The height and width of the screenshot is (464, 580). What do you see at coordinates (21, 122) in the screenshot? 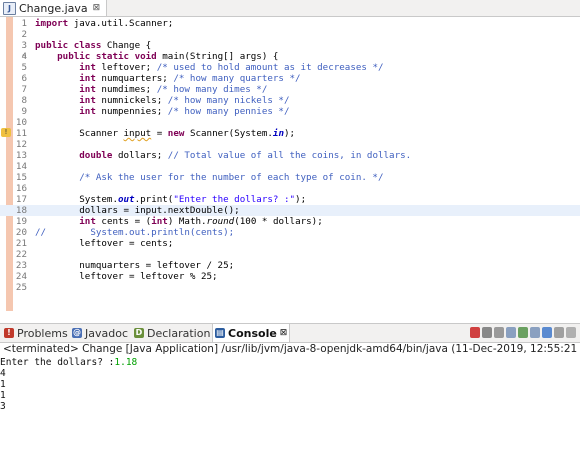
I see `line-number: 10` at bounding box center [21, 122].